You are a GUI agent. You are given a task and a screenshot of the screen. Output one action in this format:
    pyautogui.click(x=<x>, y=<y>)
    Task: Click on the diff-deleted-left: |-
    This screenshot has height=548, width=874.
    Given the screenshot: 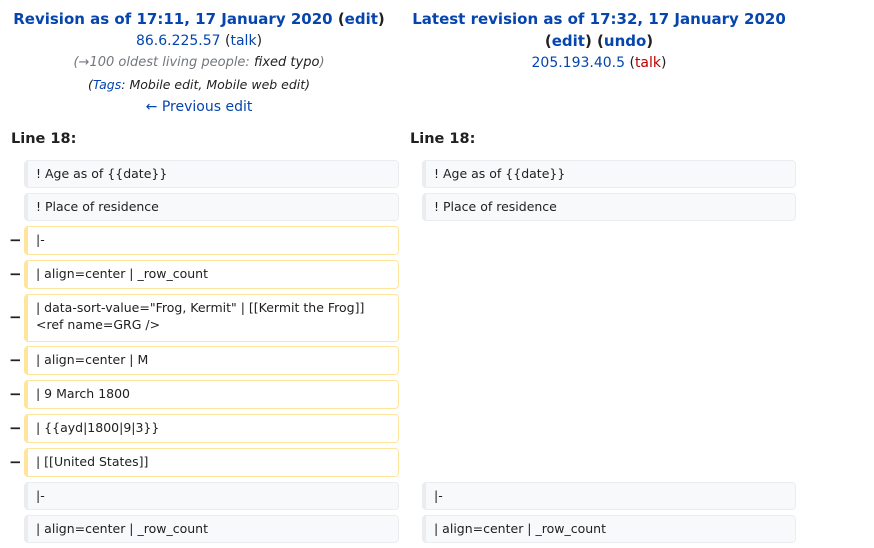 What is the action you would take?
    pyautogui.click(x=211, y=240)
    